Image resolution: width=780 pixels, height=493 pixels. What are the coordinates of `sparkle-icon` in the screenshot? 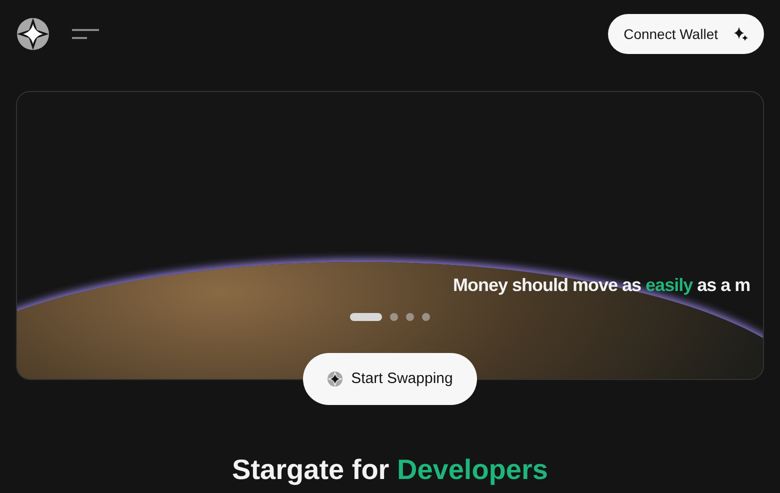 It's located at (741, 34).